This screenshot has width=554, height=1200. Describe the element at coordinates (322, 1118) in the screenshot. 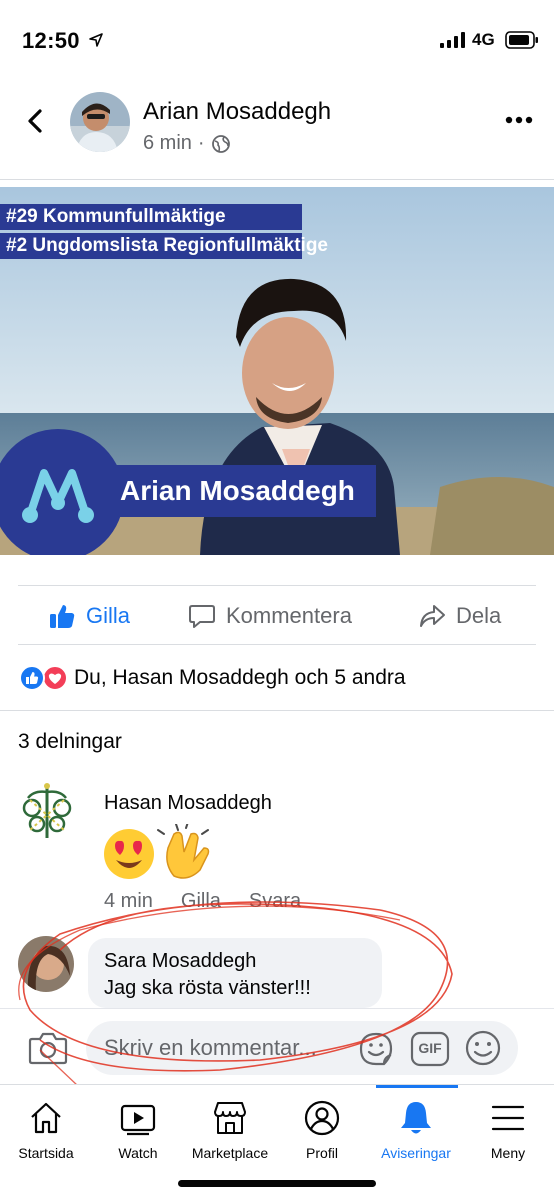

I see `profile-icon` at that location.